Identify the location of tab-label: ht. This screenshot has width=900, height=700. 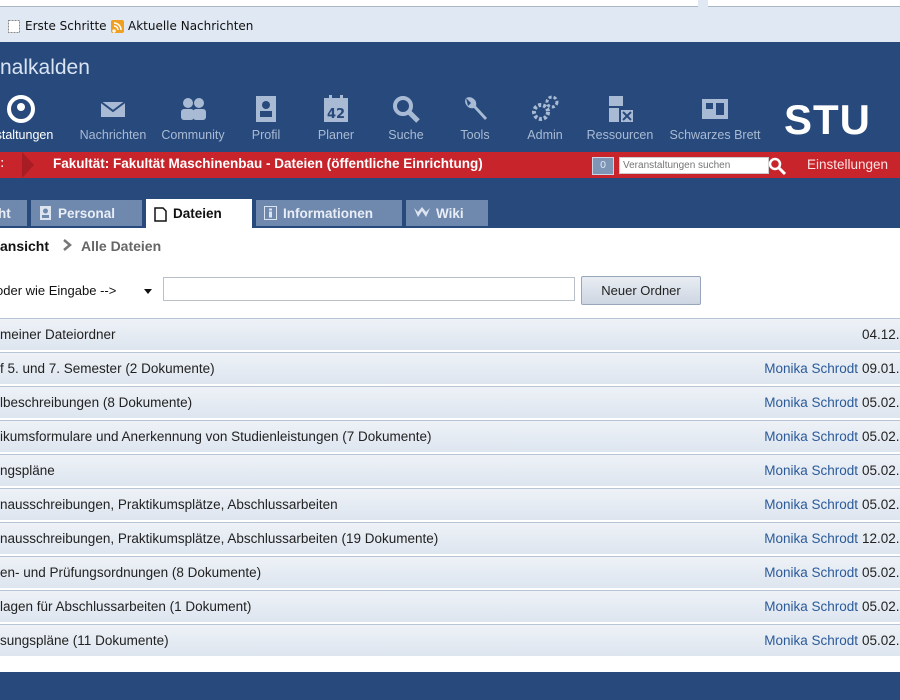
(5, 213).